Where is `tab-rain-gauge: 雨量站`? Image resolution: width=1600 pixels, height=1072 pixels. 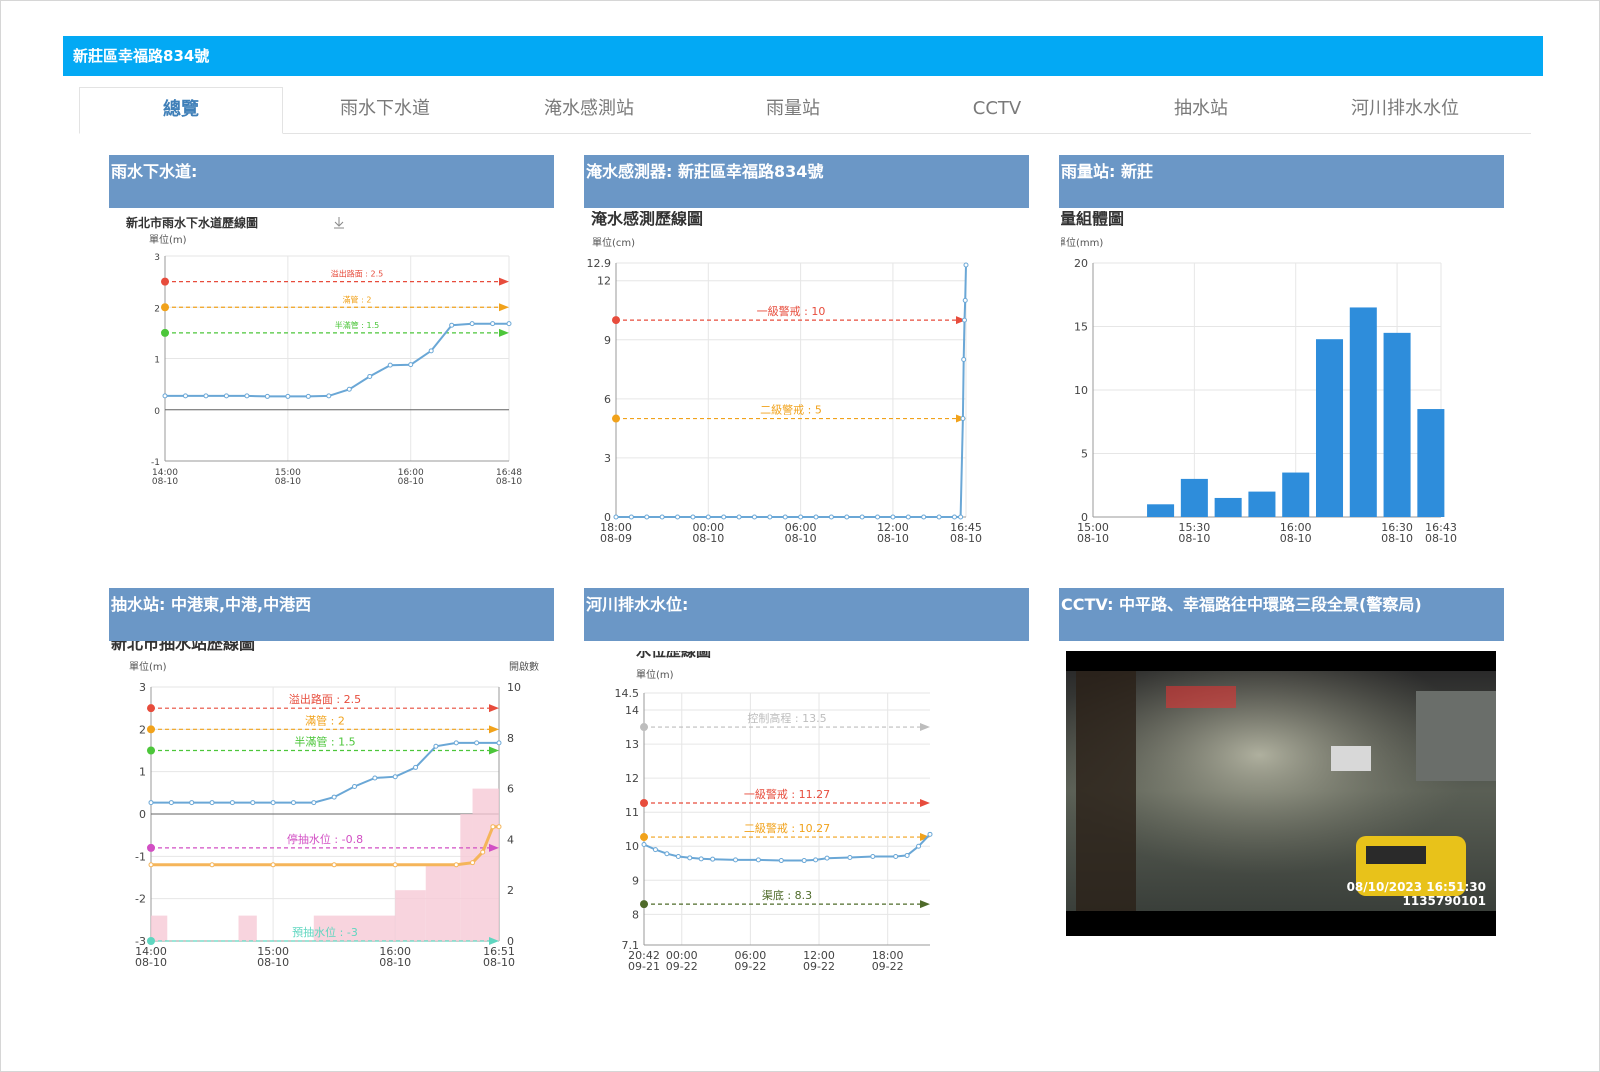 tab-rain-gauge: 雨量站 is located at coordinates (793, 110).